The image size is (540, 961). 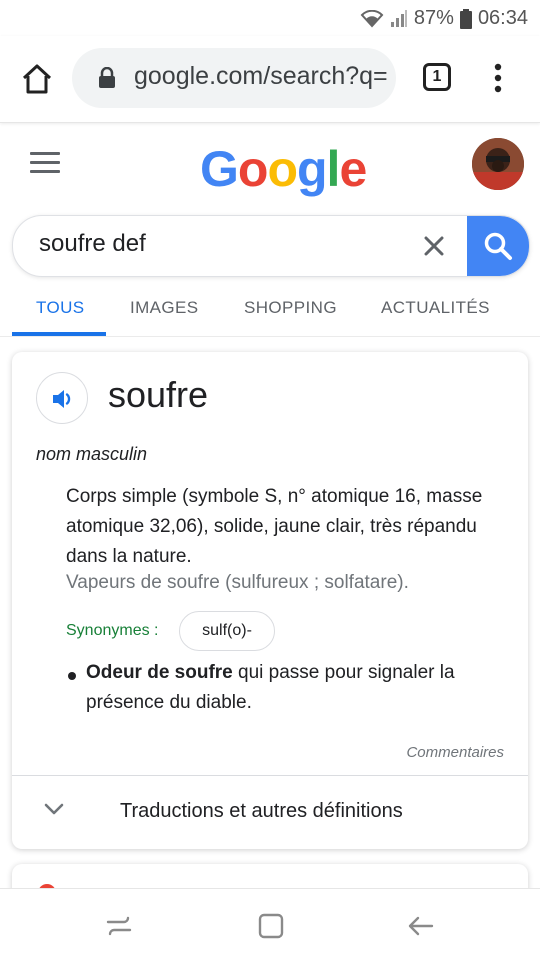 I want to click on more-vert-icon, so click(x=498, y=78).